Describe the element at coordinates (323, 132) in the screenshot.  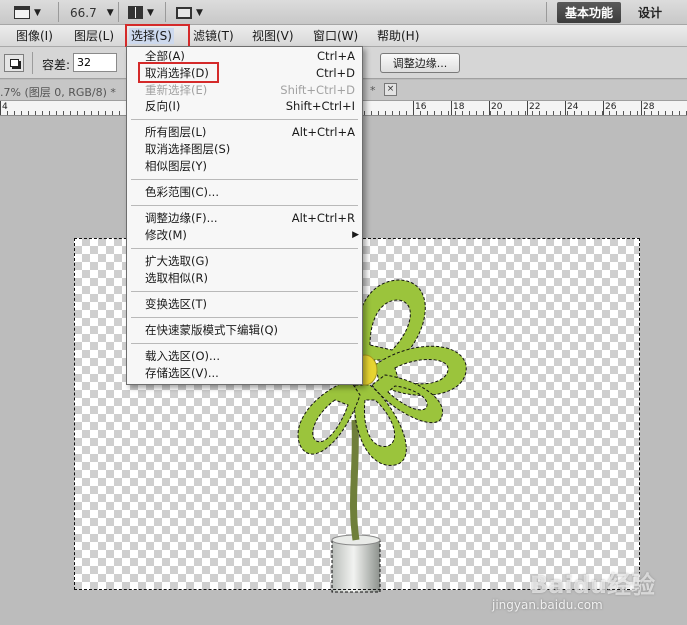
I see `shortcut: Alt+Ctrl+A` at that location.